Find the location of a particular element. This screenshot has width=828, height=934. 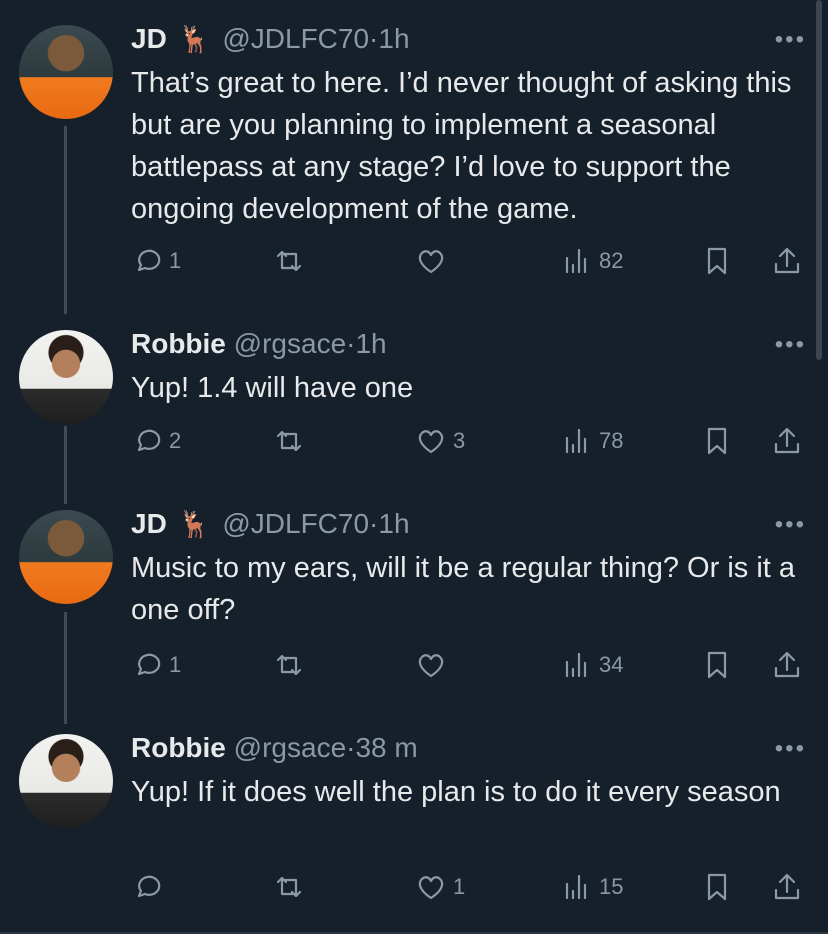

tweet-header: Robbie @rgsace·38 m is located at coordinates (274, 748).